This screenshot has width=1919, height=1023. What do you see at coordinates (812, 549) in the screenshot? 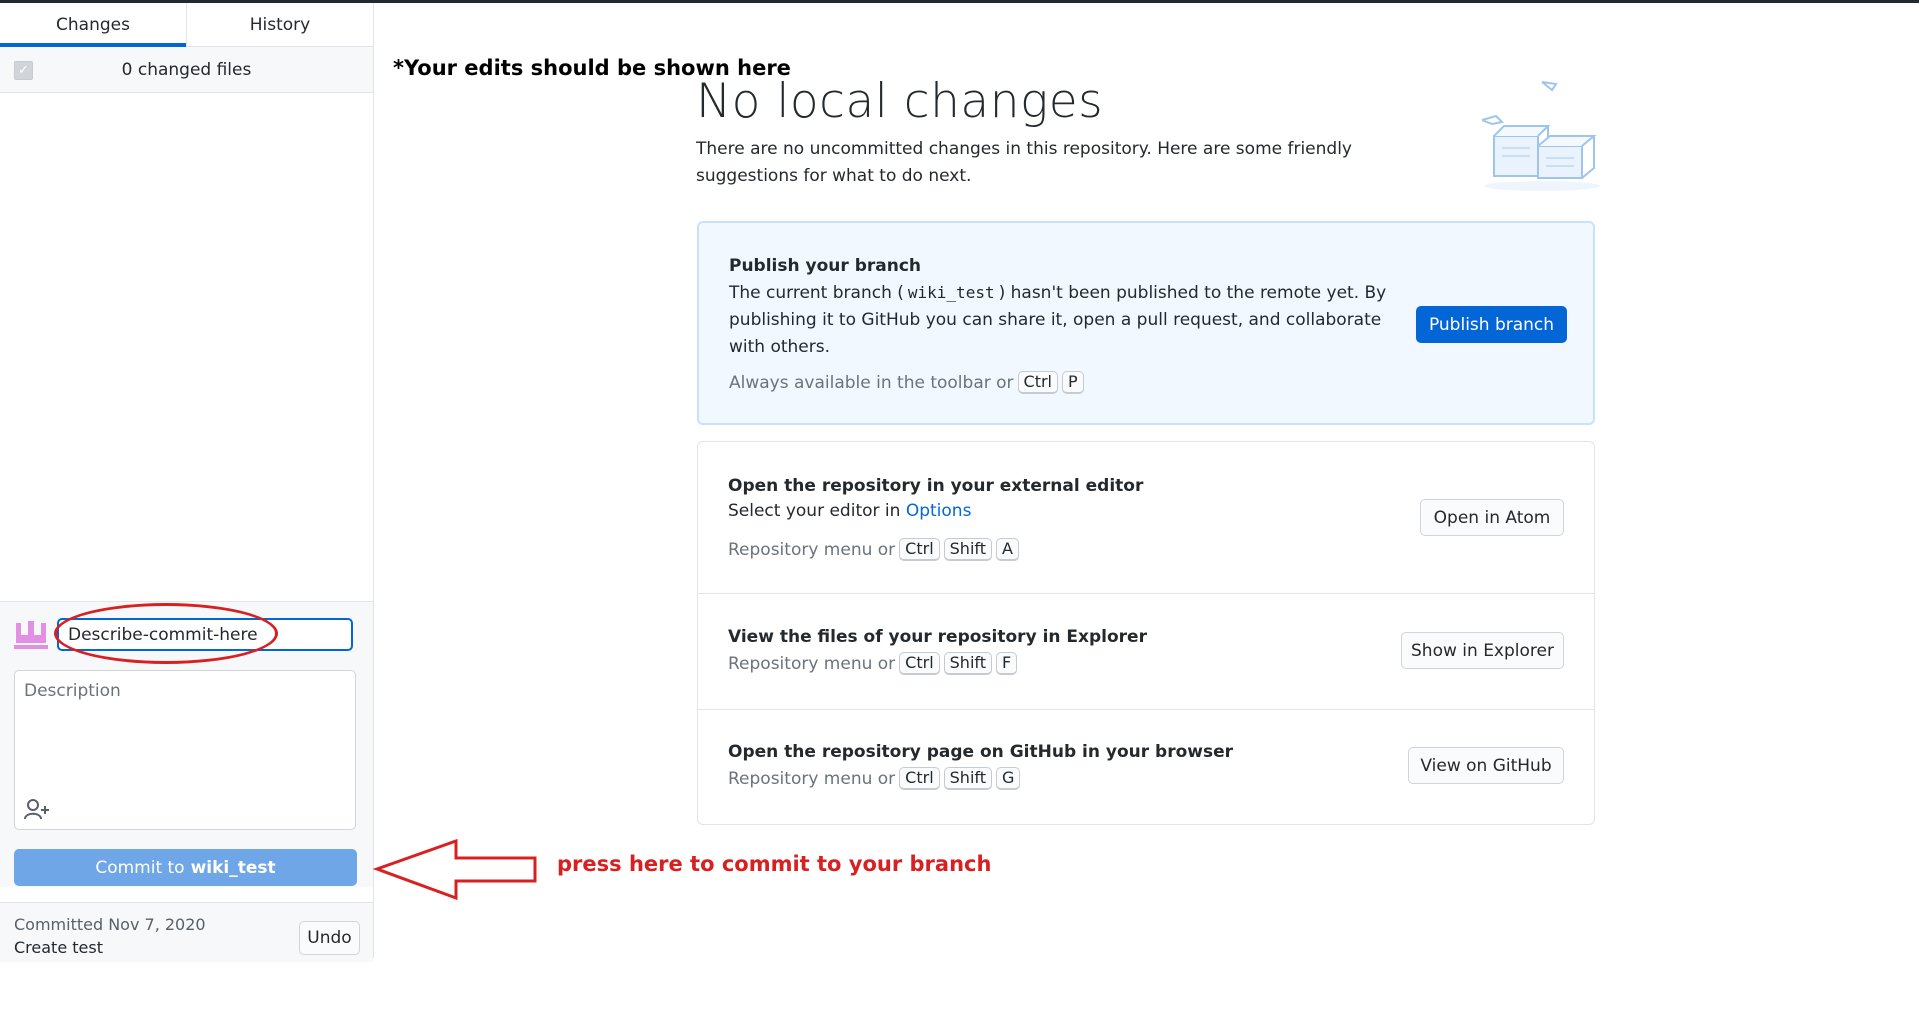
I see `editor-hint-text: Repository menu or` at bounding box center [812, 549].